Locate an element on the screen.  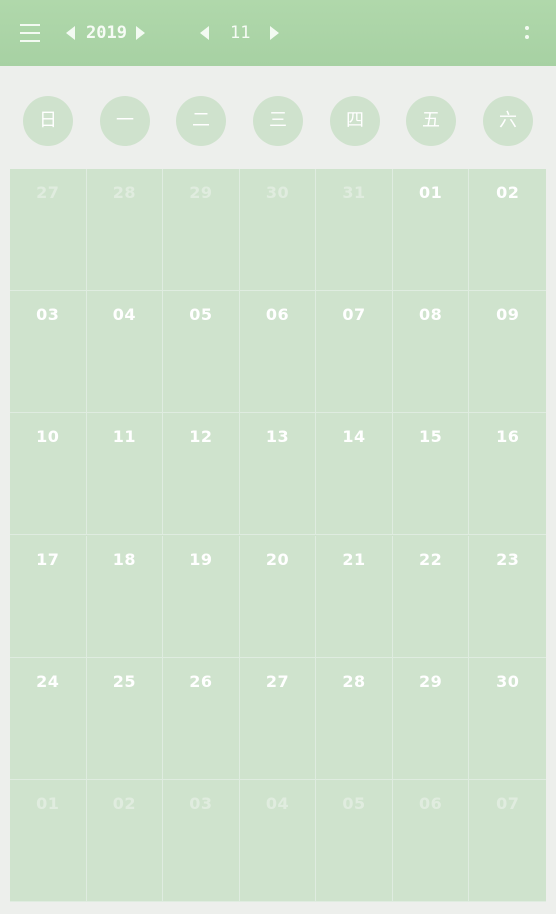
day-cell: 08 is located at coordinates (431, 352).